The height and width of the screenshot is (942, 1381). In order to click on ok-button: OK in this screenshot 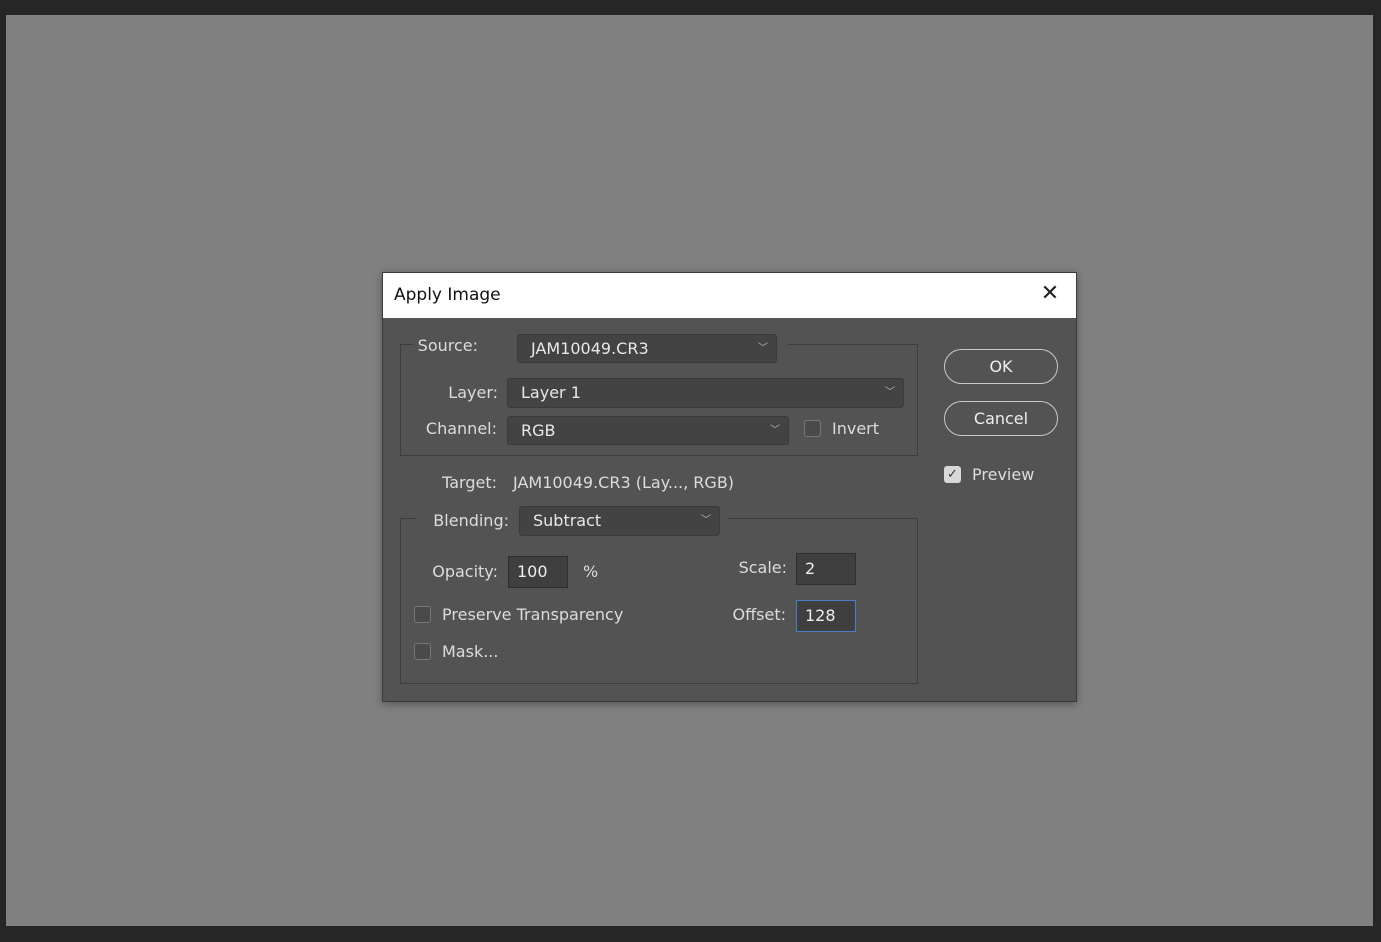, I will do `click(1001, 366)`.